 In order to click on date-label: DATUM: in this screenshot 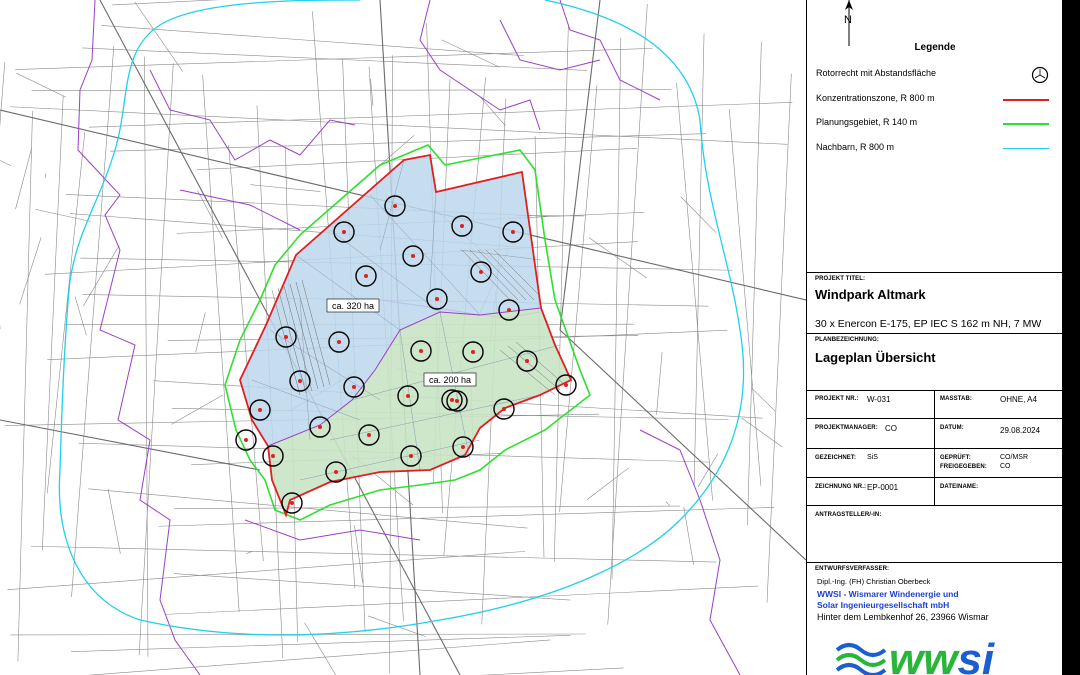, I will do `click(952, 428)`.